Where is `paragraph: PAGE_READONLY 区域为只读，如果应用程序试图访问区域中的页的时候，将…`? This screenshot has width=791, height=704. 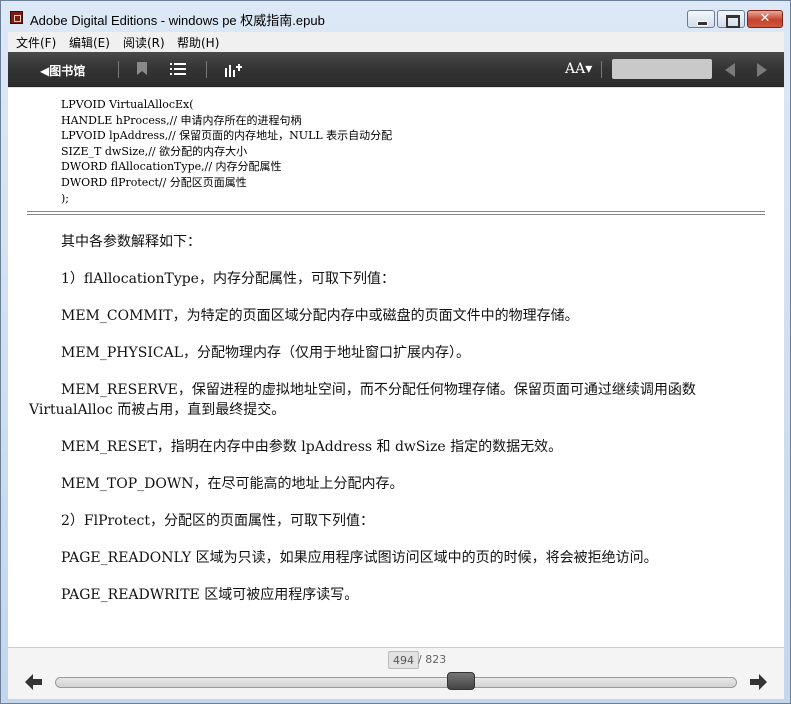
paragraph: PAGE_READONLY 区域为只读，如果应用程序试图访问区域中的页的时候，将… is located at coordinates (359, 558).